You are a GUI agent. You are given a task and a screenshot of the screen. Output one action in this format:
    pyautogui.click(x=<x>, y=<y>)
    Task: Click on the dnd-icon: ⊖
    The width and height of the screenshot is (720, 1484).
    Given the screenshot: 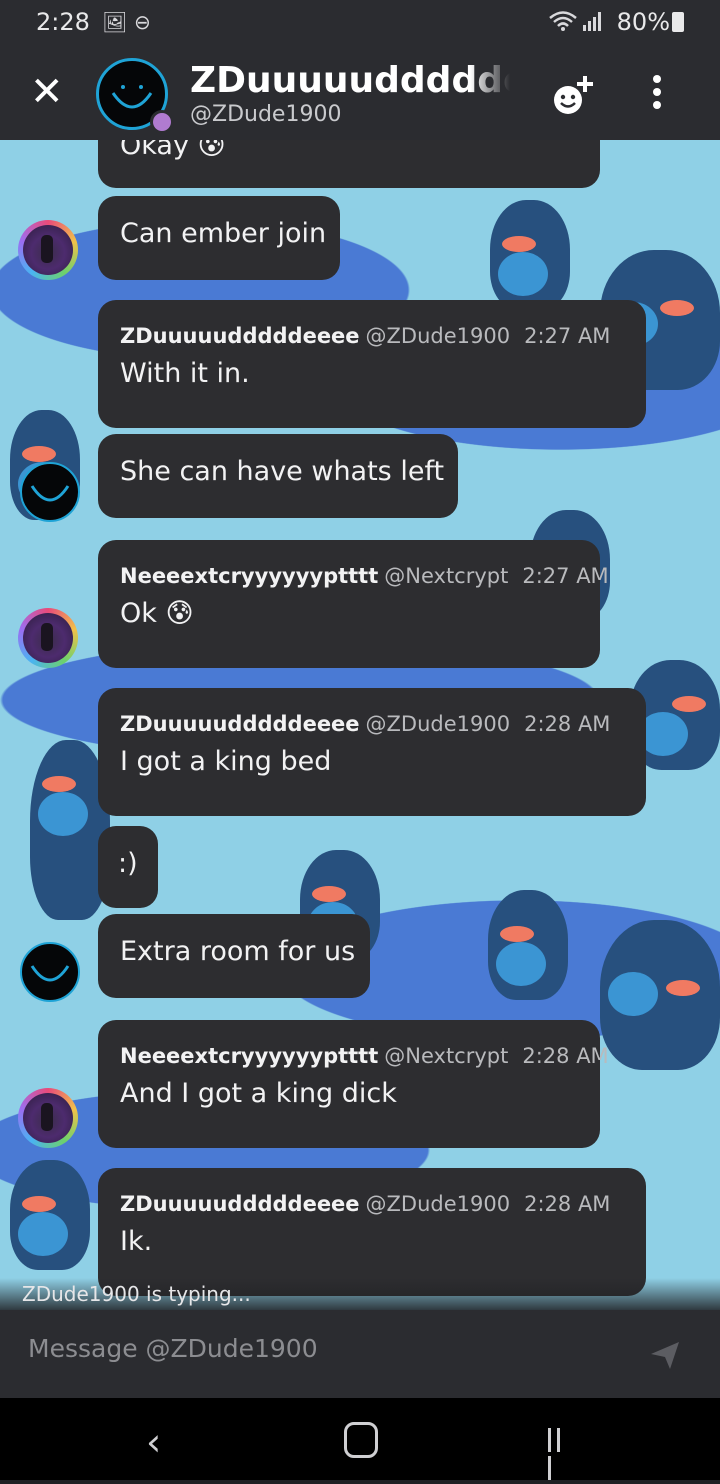 What is the action you would take?
    pyautogui.click(x=142, y=22)
    